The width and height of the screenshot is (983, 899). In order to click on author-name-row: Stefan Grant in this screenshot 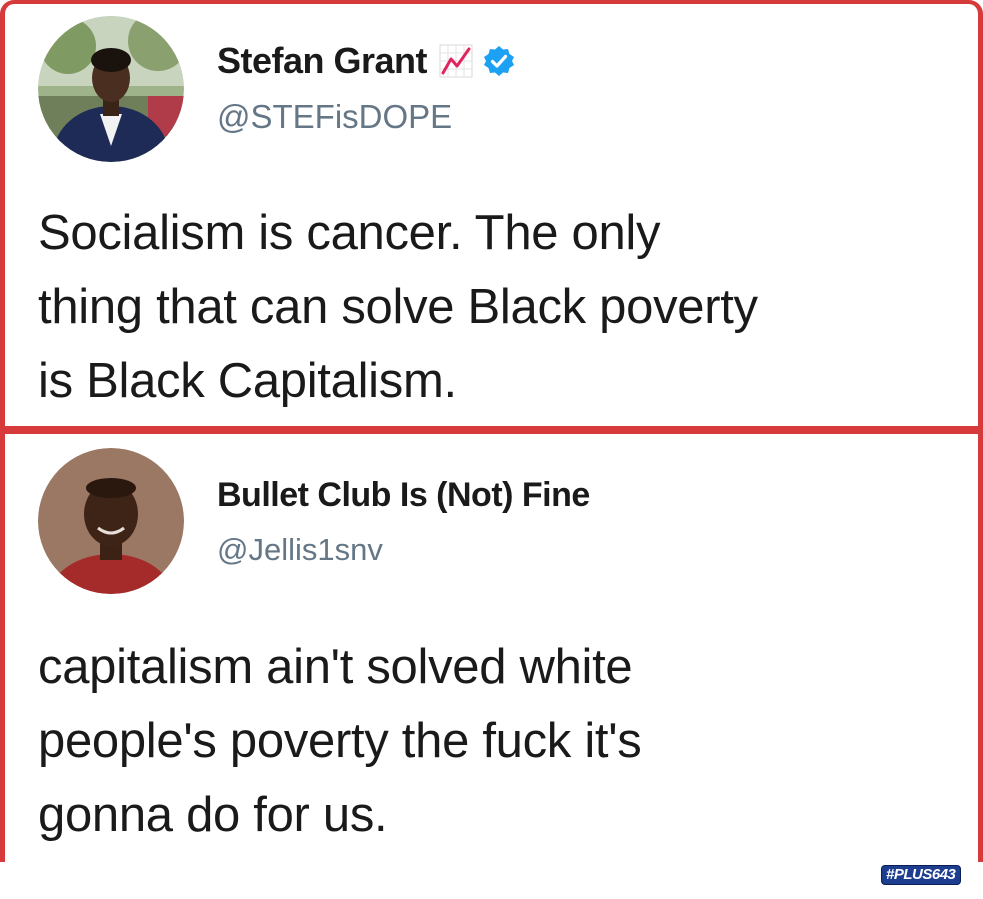, I will do `click(366, 61)`.